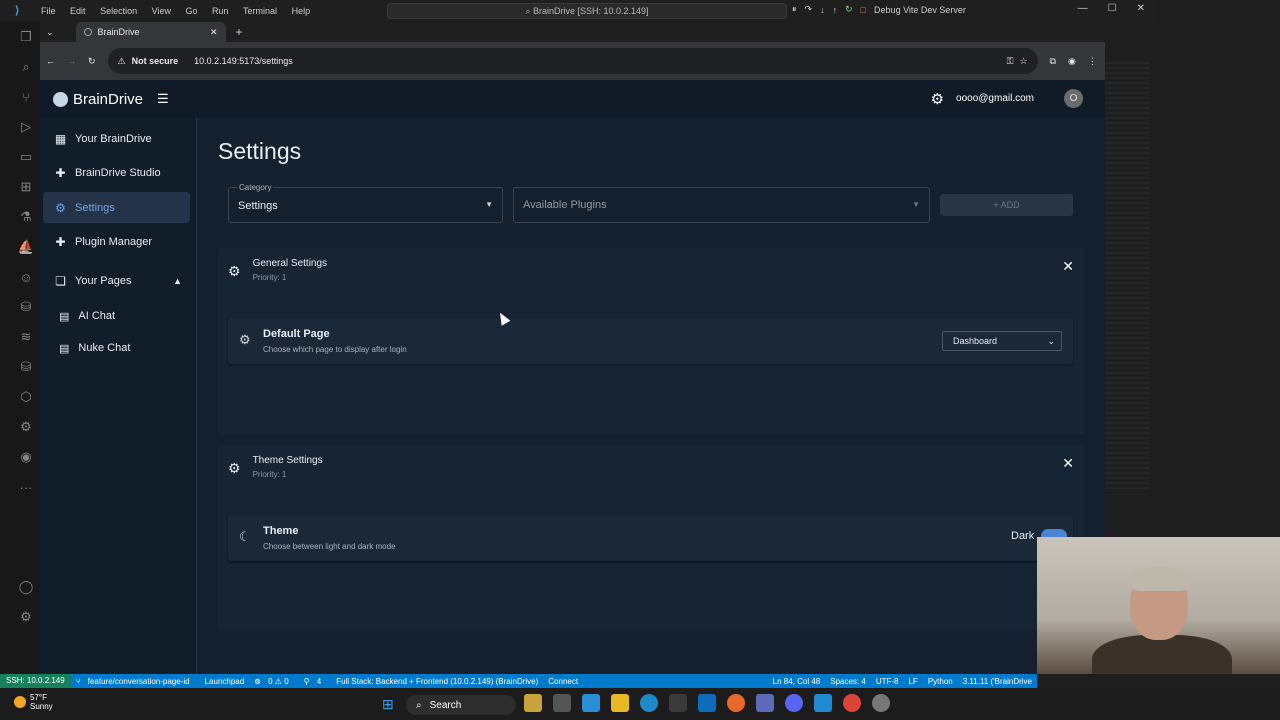 The width and height of the screenshot is (1280, 720). Describe the element at coordinates (920, 10) in the screenshot. I see `debug-config-select: Debug Vite Dev Server` at that location.